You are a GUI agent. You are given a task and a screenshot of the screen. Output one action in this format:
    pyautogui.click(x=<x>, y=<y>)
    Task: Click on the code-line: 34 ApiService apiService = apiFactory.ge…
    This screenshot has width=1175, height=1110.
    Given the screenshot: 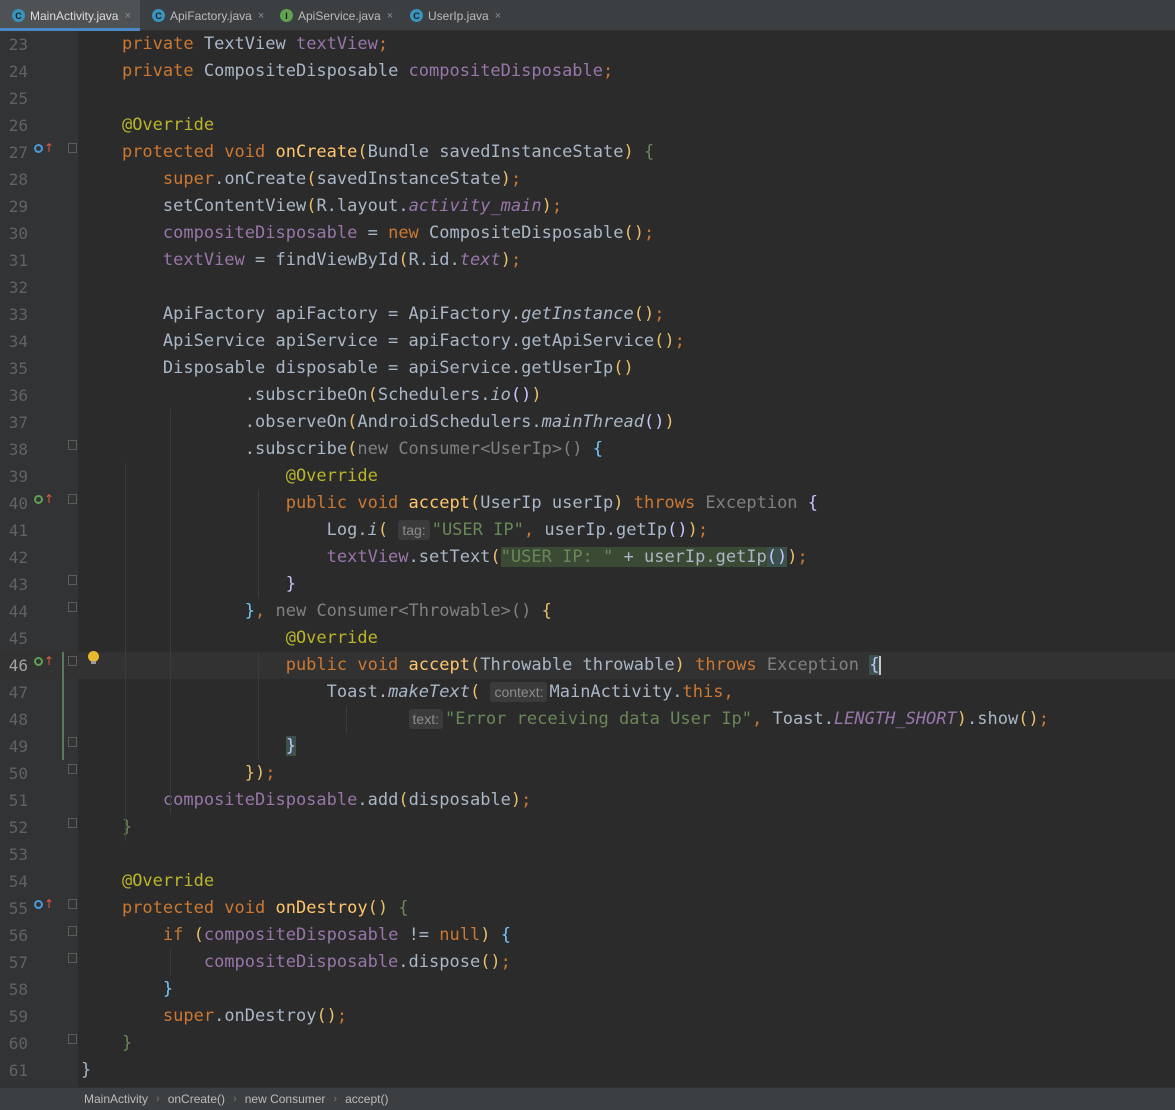 What is the action you would take?
    pyautogui.click(x=587, y=341)
    